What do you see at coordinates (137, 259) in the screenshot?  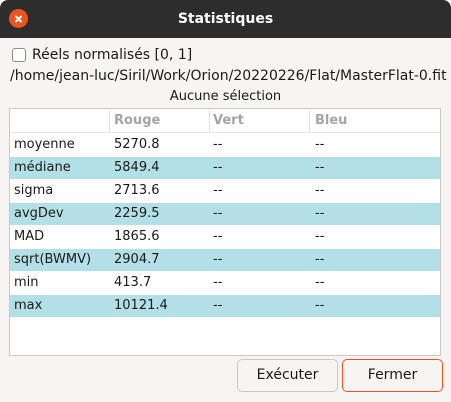 I see `red-value: 2904.7` at bounding box center [137, 259].